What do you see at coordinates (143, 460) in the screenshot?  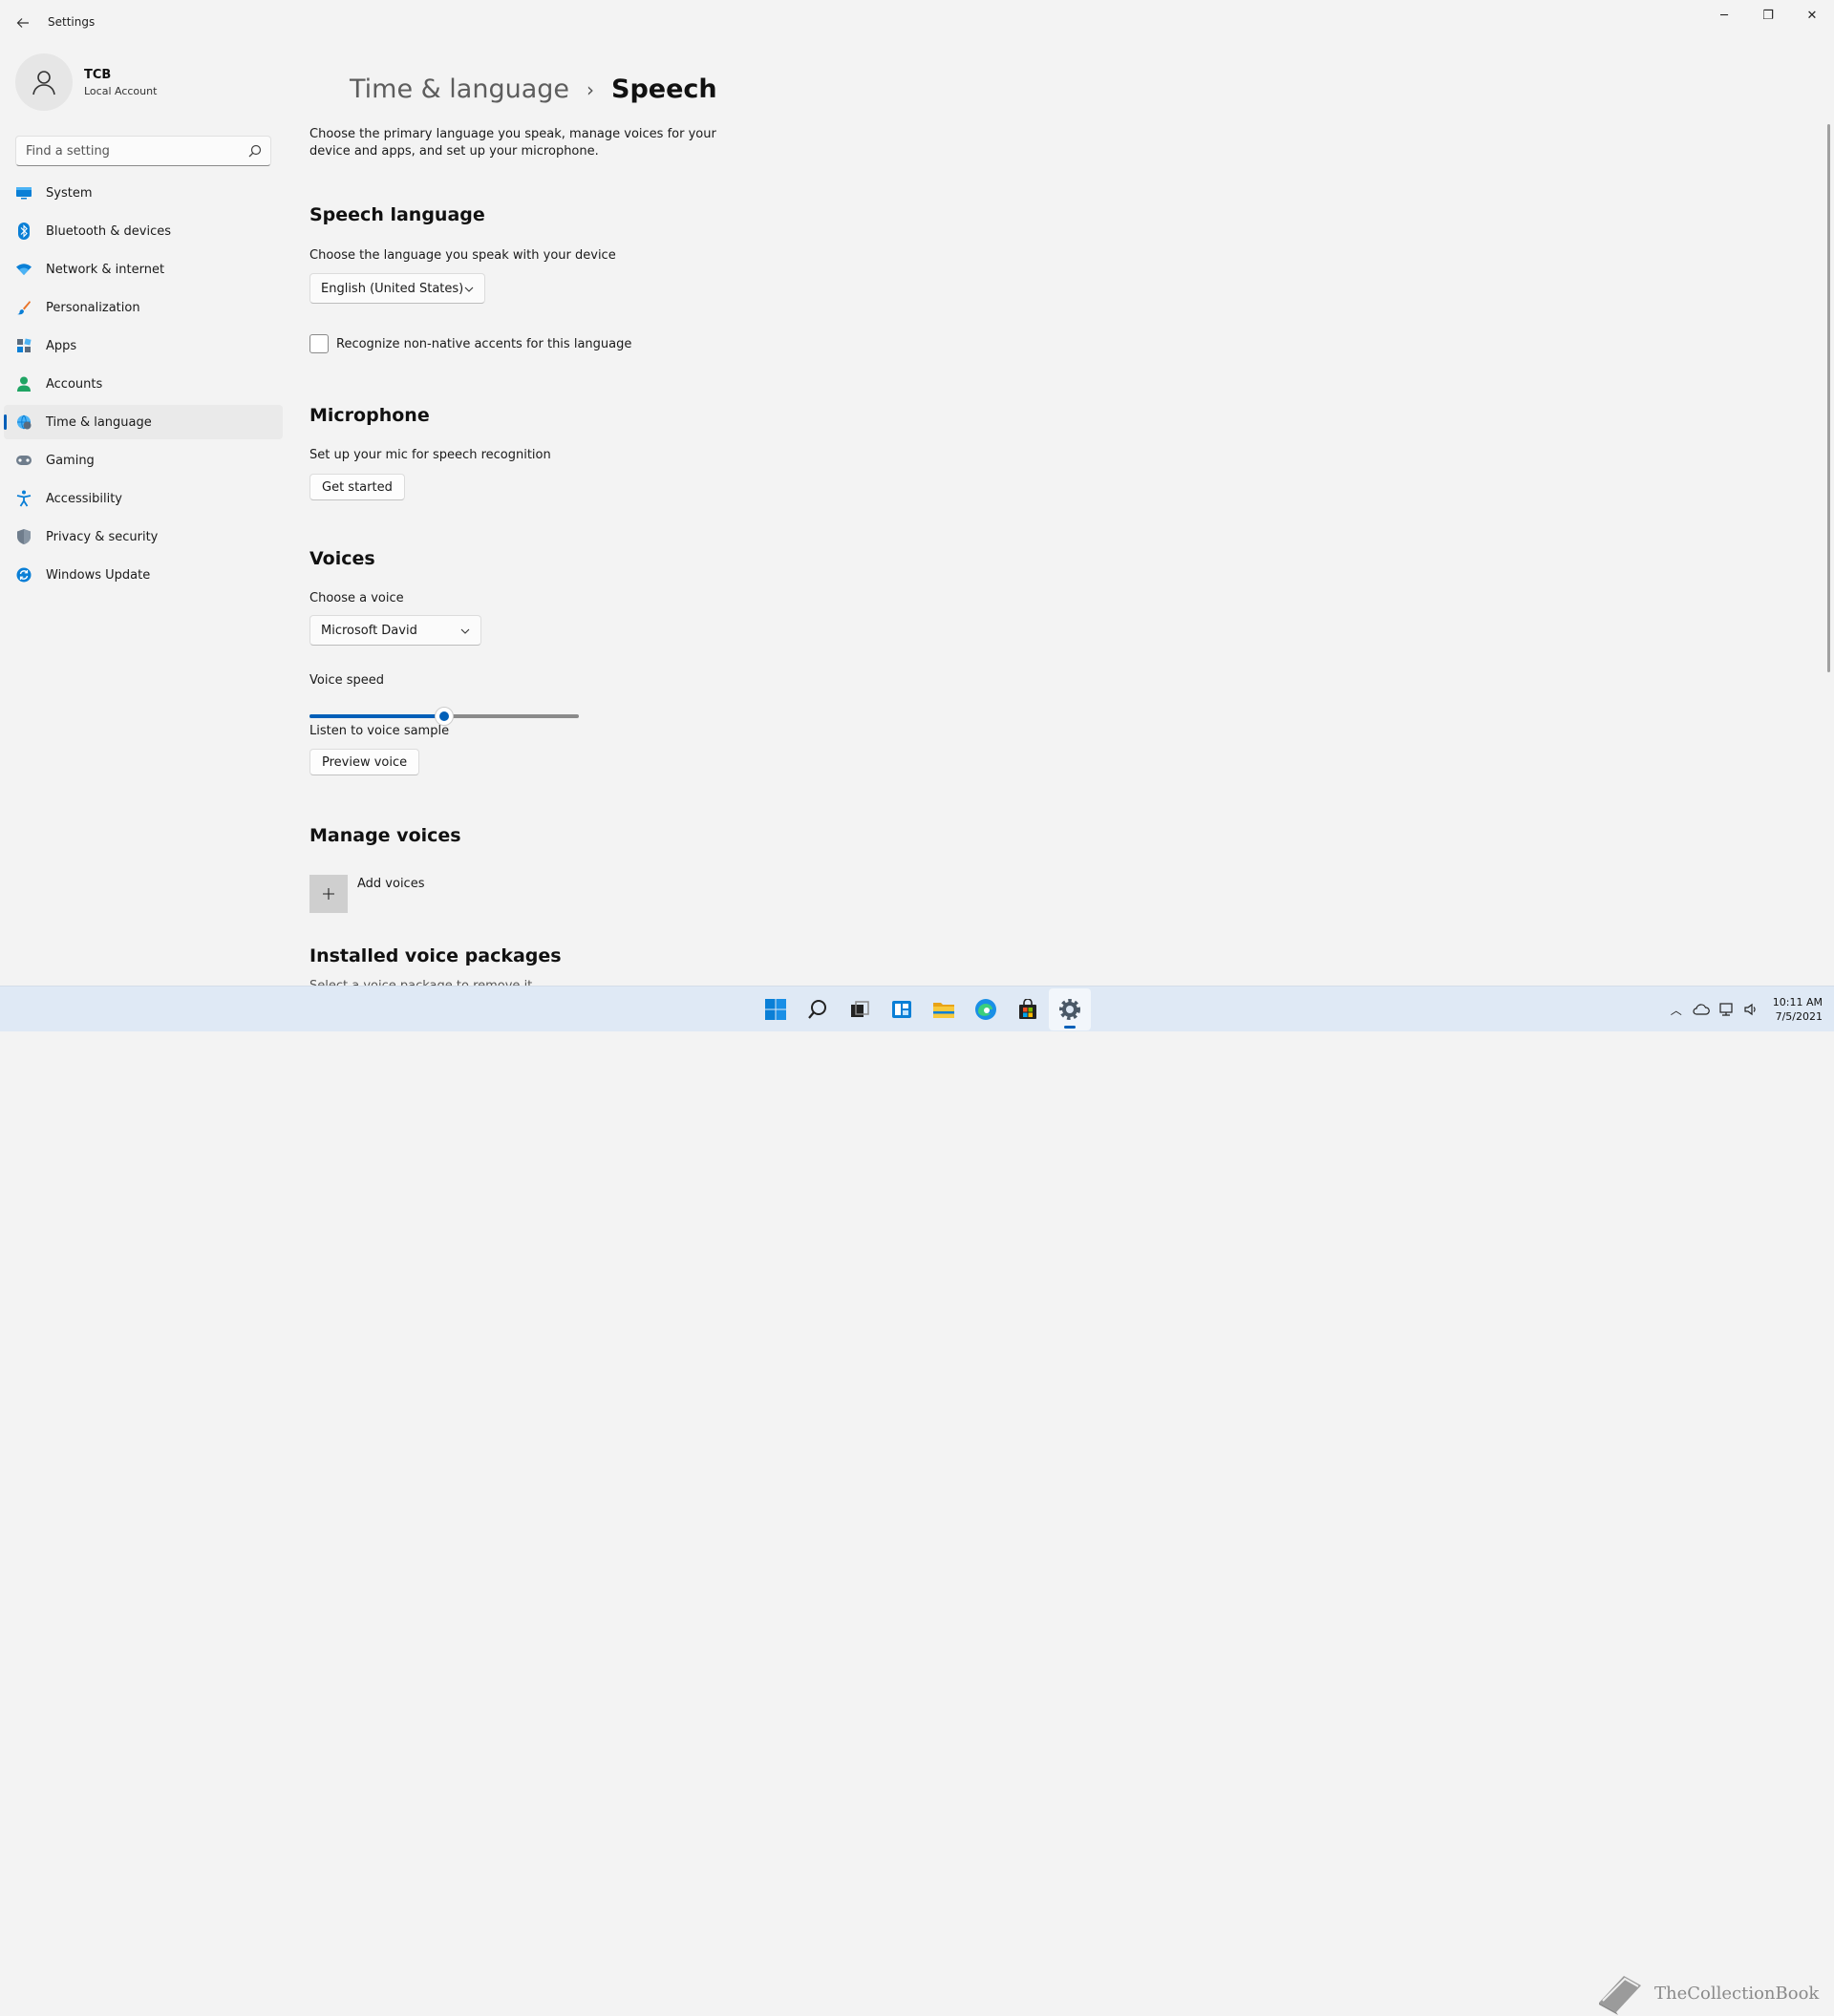 I see `sidebar-item-gaming: Gaming` at bounding box center [143, 460].